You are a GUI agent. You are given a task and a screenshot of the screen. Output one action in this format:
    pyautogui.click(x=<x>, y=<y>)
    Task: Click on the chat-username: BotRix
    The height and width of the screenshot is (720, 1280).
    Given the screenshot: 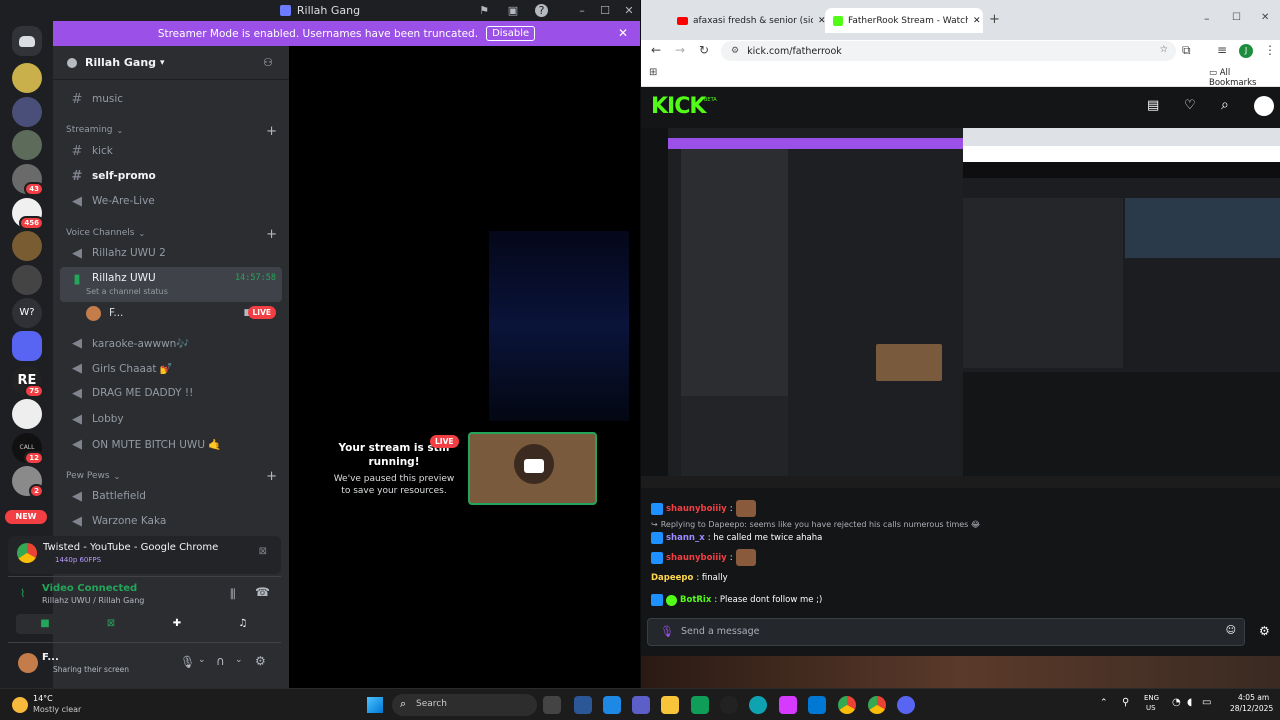 What is the action you would take?
    pyautogui.click(x=695, y=600)
    